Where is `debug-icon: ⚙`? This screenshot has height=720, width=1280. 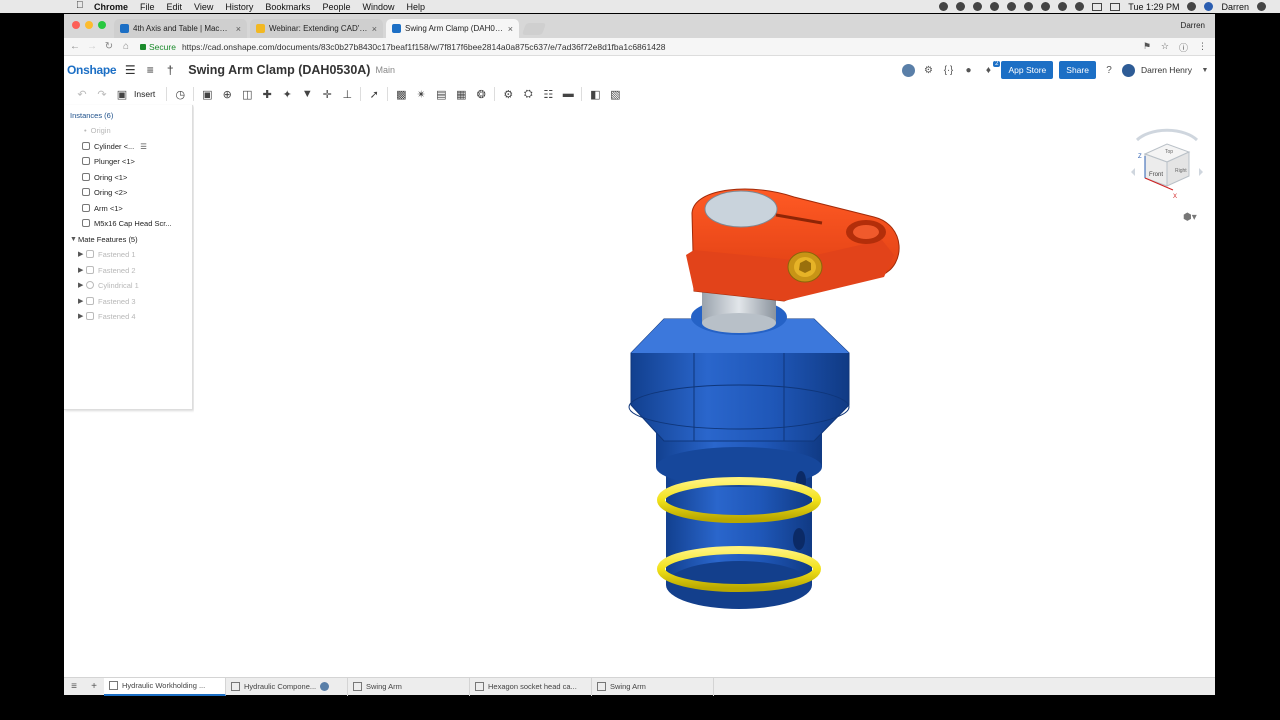
debug-icon: ⚙ is located at coordinates (928, 70).